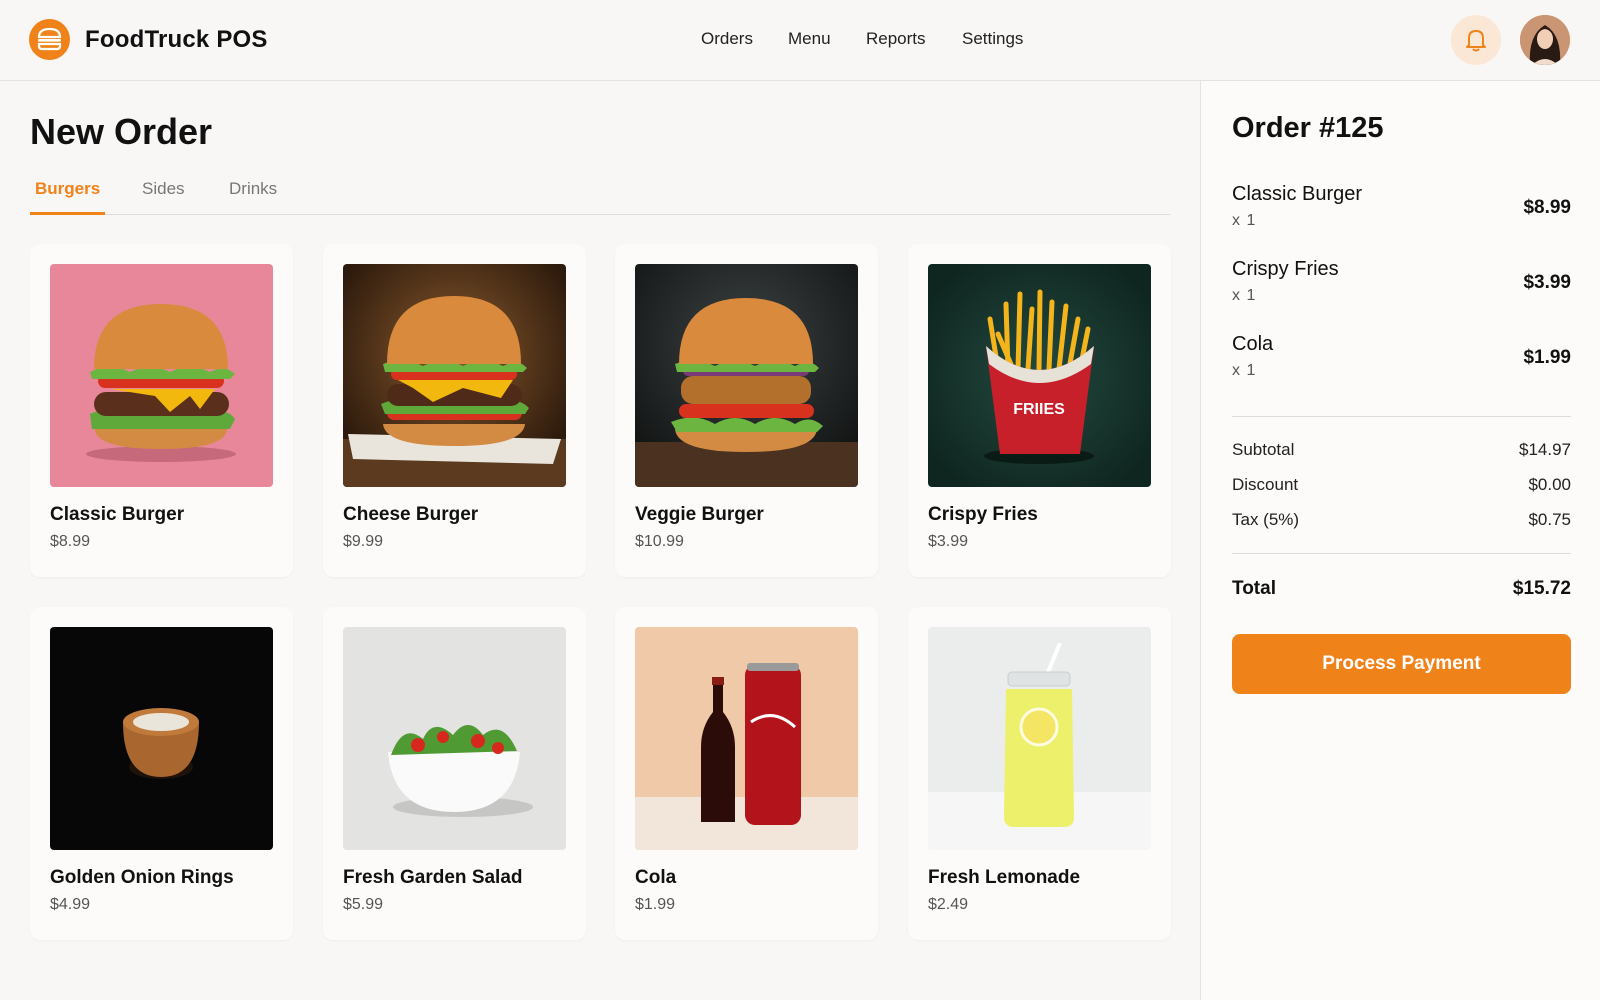 This screenshot has width=1600, height=1000. I want to click on product-name: Cola, so click(656, 877).